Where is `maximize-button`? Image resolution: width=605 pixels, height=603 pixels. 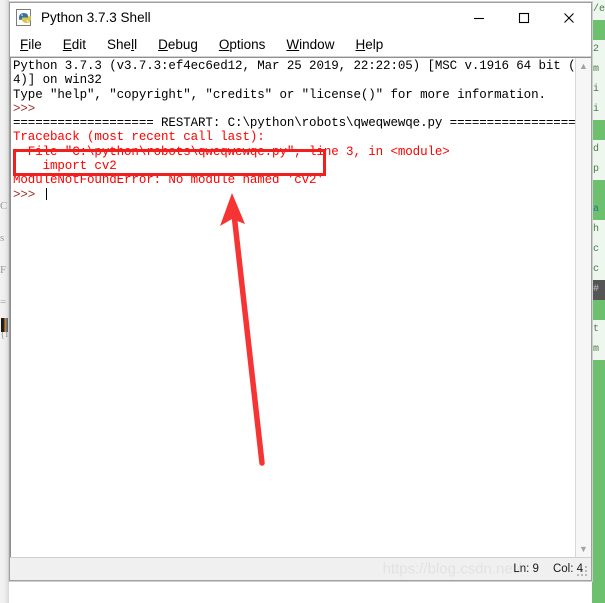
maximize-button is located at coordinates (523, 17).